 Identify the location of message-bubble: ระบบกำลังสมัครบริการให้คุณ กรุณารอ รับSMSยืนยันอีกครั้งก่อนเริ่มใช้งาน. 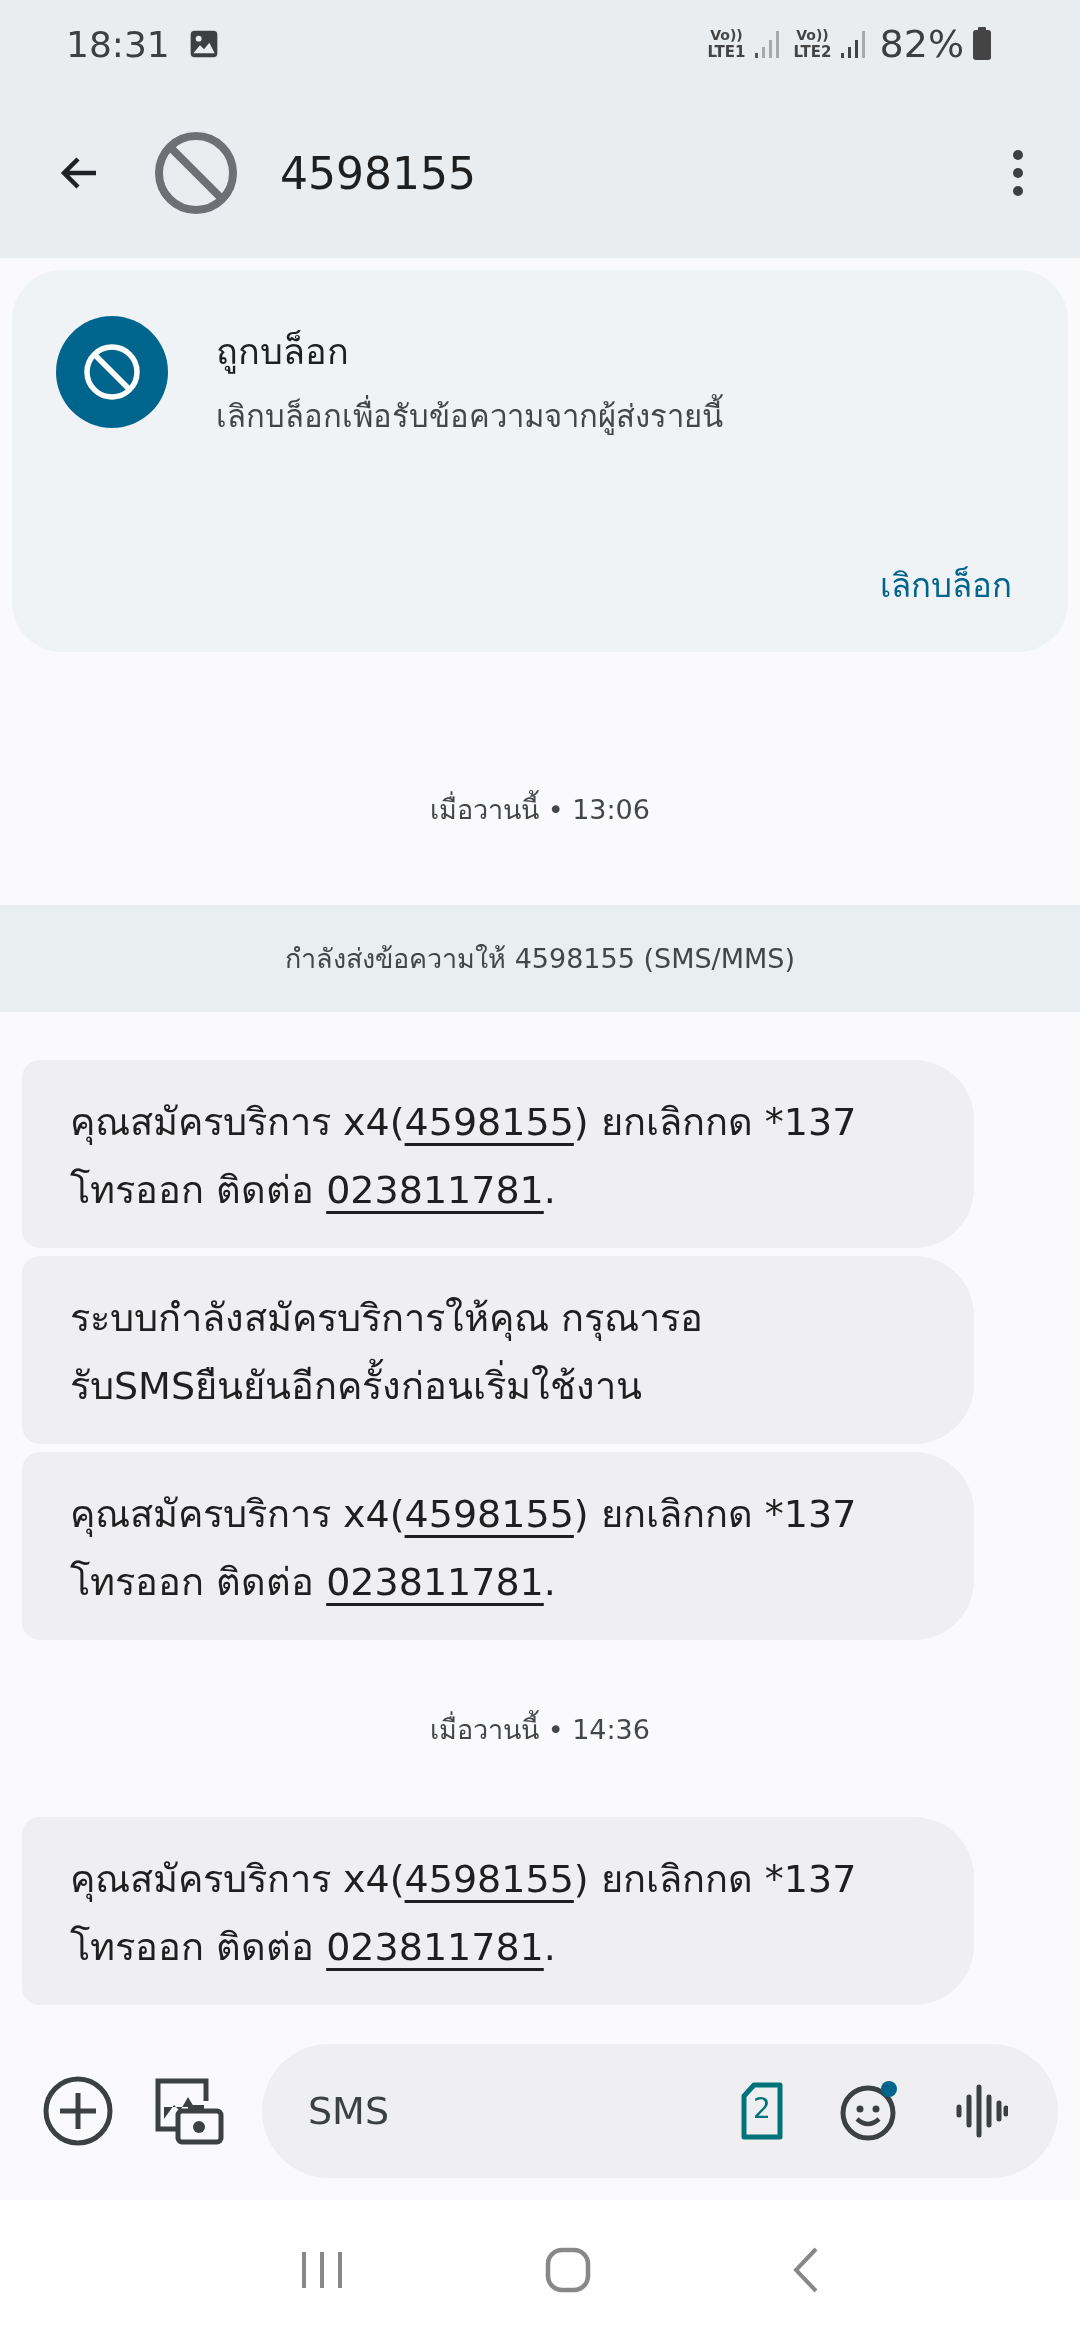
(498, 1350).